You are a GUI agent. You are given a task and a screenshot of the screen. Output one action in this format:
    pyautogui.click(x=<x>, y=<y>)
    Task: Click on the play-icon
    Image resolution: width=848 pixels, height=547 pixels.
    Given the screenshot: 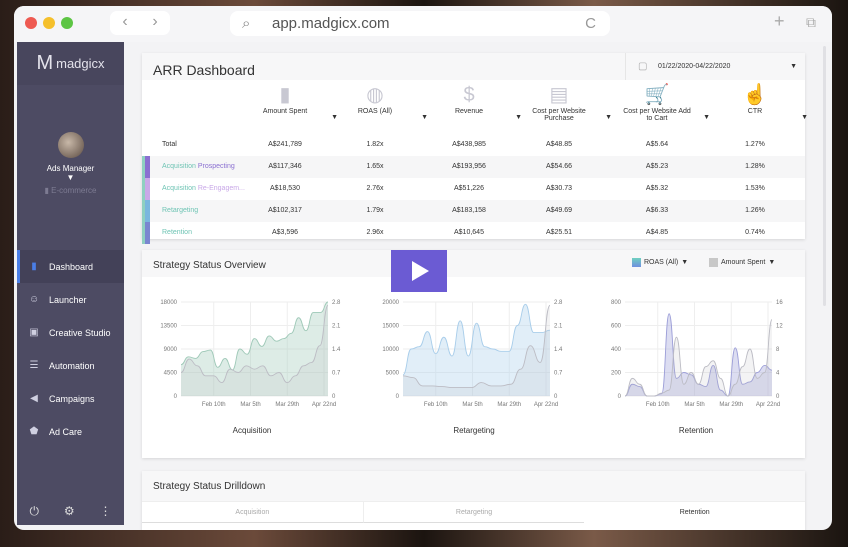 What is the action you would take?
    pyautogui.click(x=419, y=271)
    